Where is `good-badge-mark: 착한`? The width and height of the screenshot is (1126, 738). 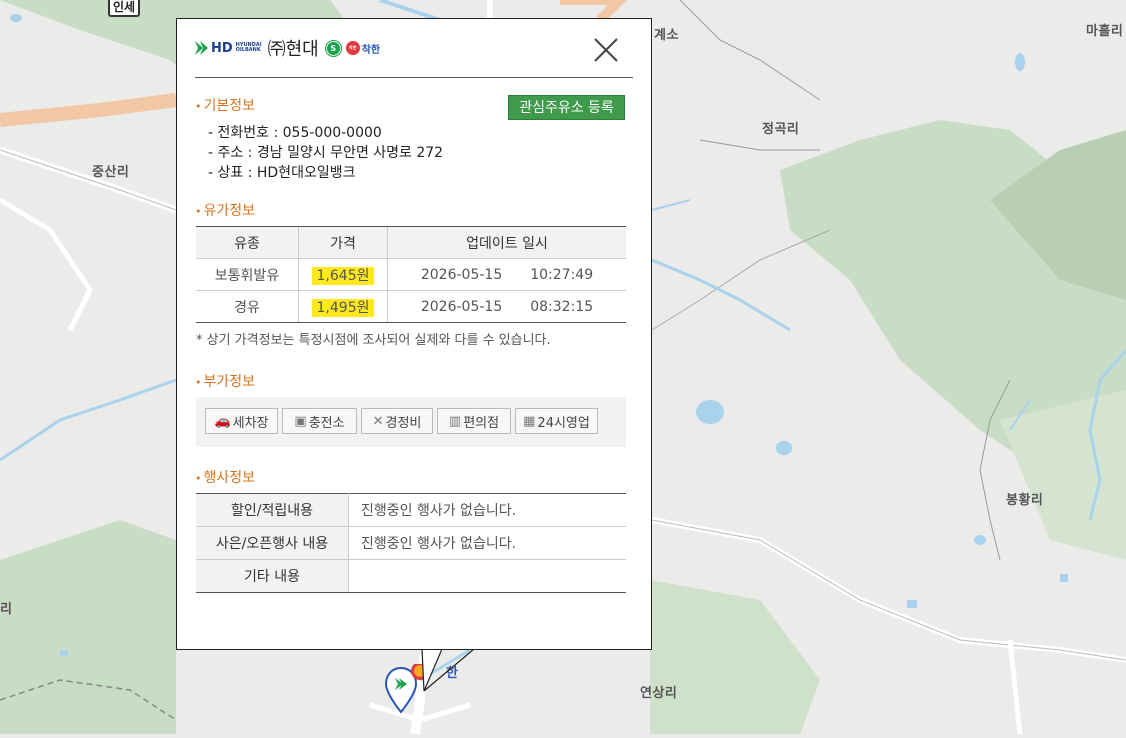 good-badge-mark: 착한 is located at coordinates (353, 47).